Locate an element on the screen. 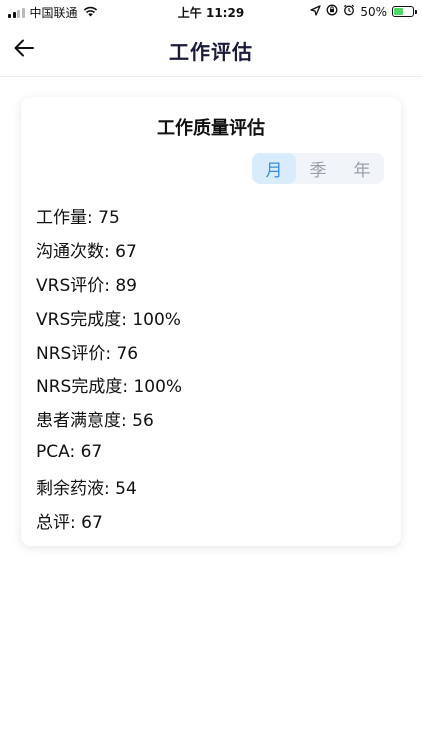 The image size is (422, 750). metric-nrs-completion: NRS完成度: 100% is located at coordinates (109, 387).